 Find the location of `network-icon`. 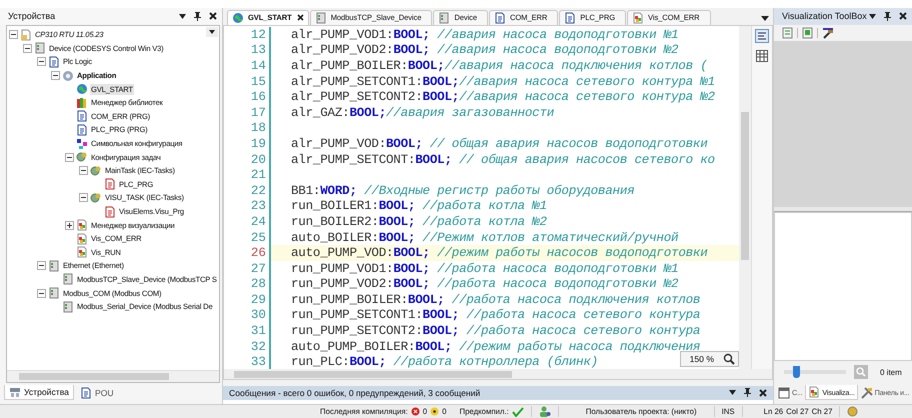

network-icon is located at coordinates (15, 392).